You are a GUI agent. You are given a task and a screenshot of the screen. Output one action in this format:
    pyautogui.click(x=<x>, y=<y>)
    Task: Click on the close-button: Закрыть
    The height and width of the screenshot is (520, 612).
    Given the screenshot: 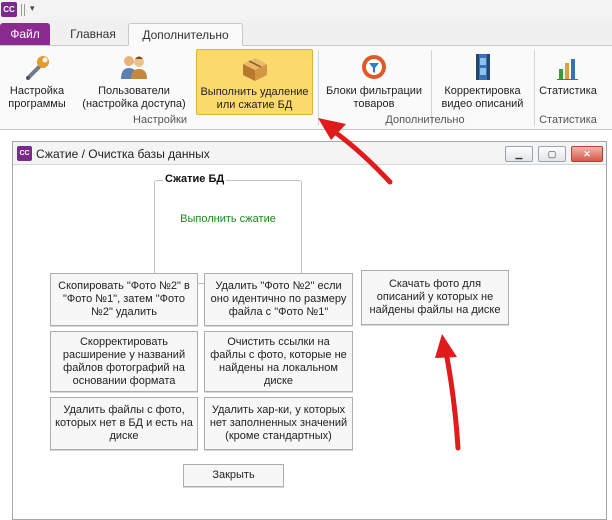 What is the action you would take?
    pyautogui.click(x=233, y=475)
    